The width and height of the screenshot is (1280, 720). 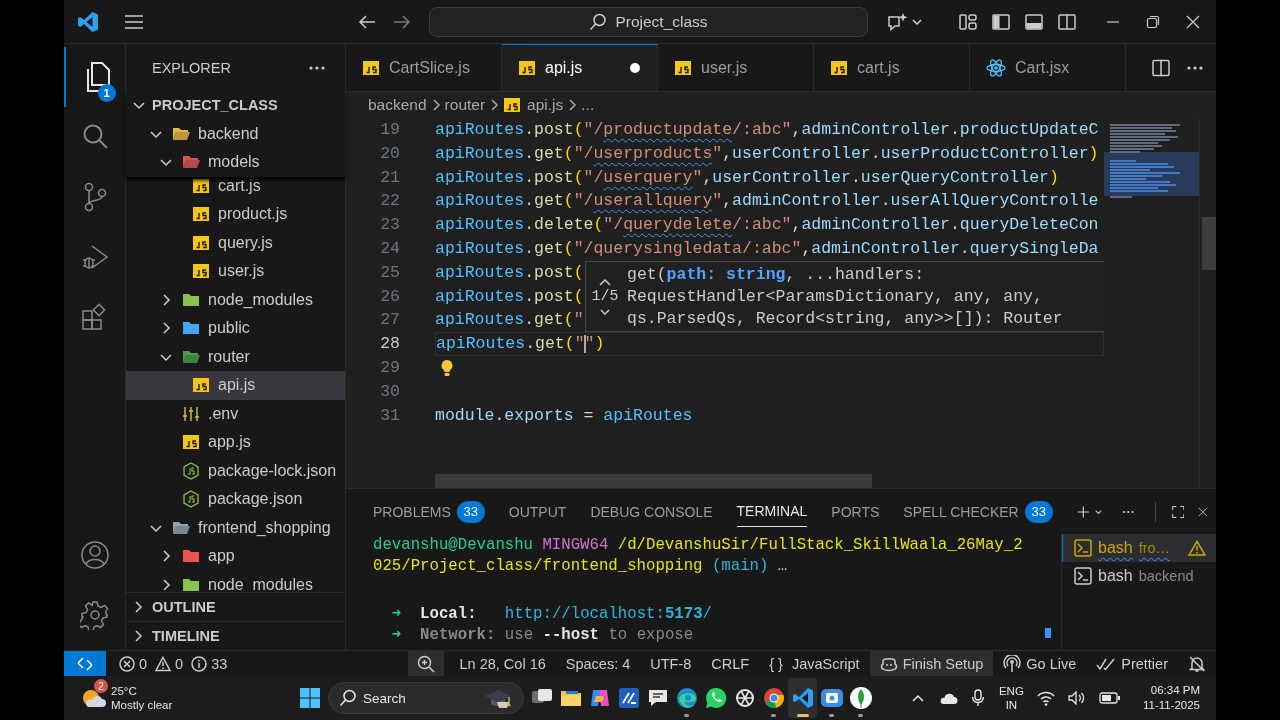 I want to click on panel-toggle-icon, so click(x=1034, y=21).